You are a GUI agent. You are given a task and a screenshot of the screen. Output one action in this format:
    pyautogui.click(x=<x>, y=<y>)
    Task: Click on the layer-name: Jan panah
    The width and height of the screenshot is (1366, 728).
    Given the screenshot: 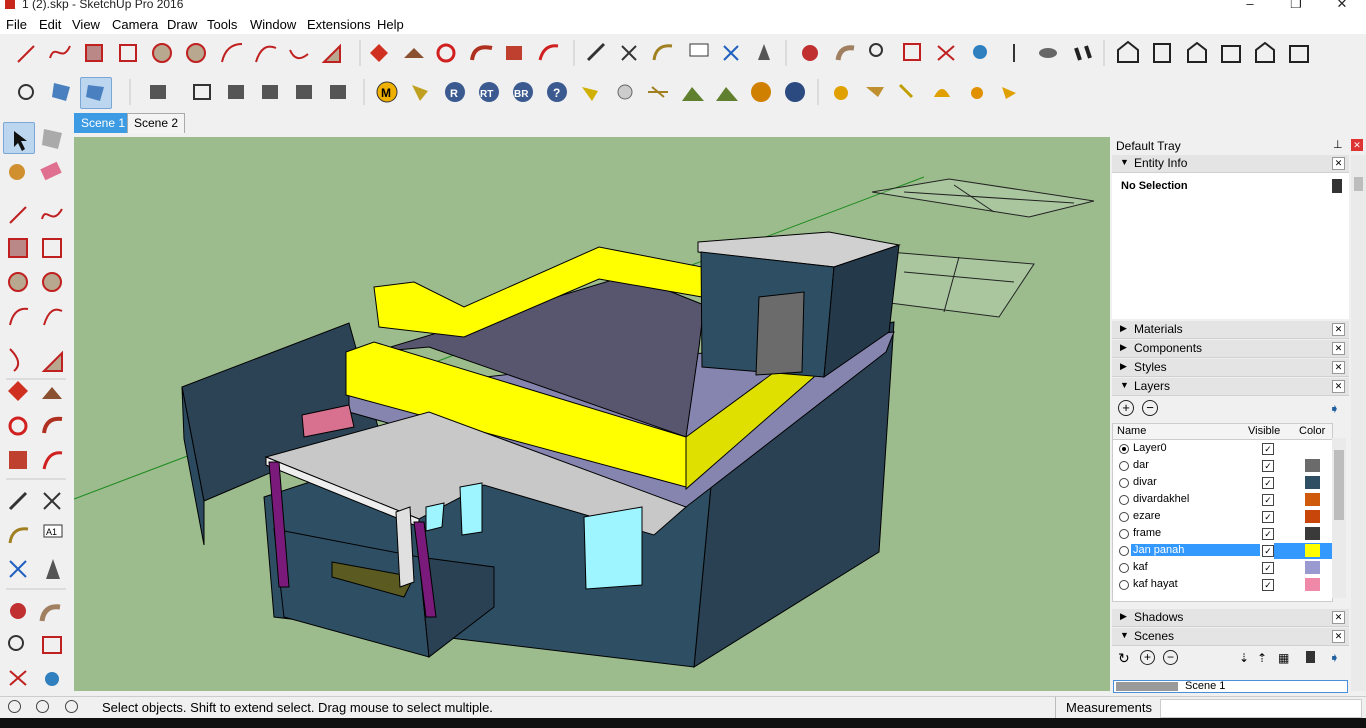 What is the action you would take?
    pyautogui.click(x=1195, y=550)
    